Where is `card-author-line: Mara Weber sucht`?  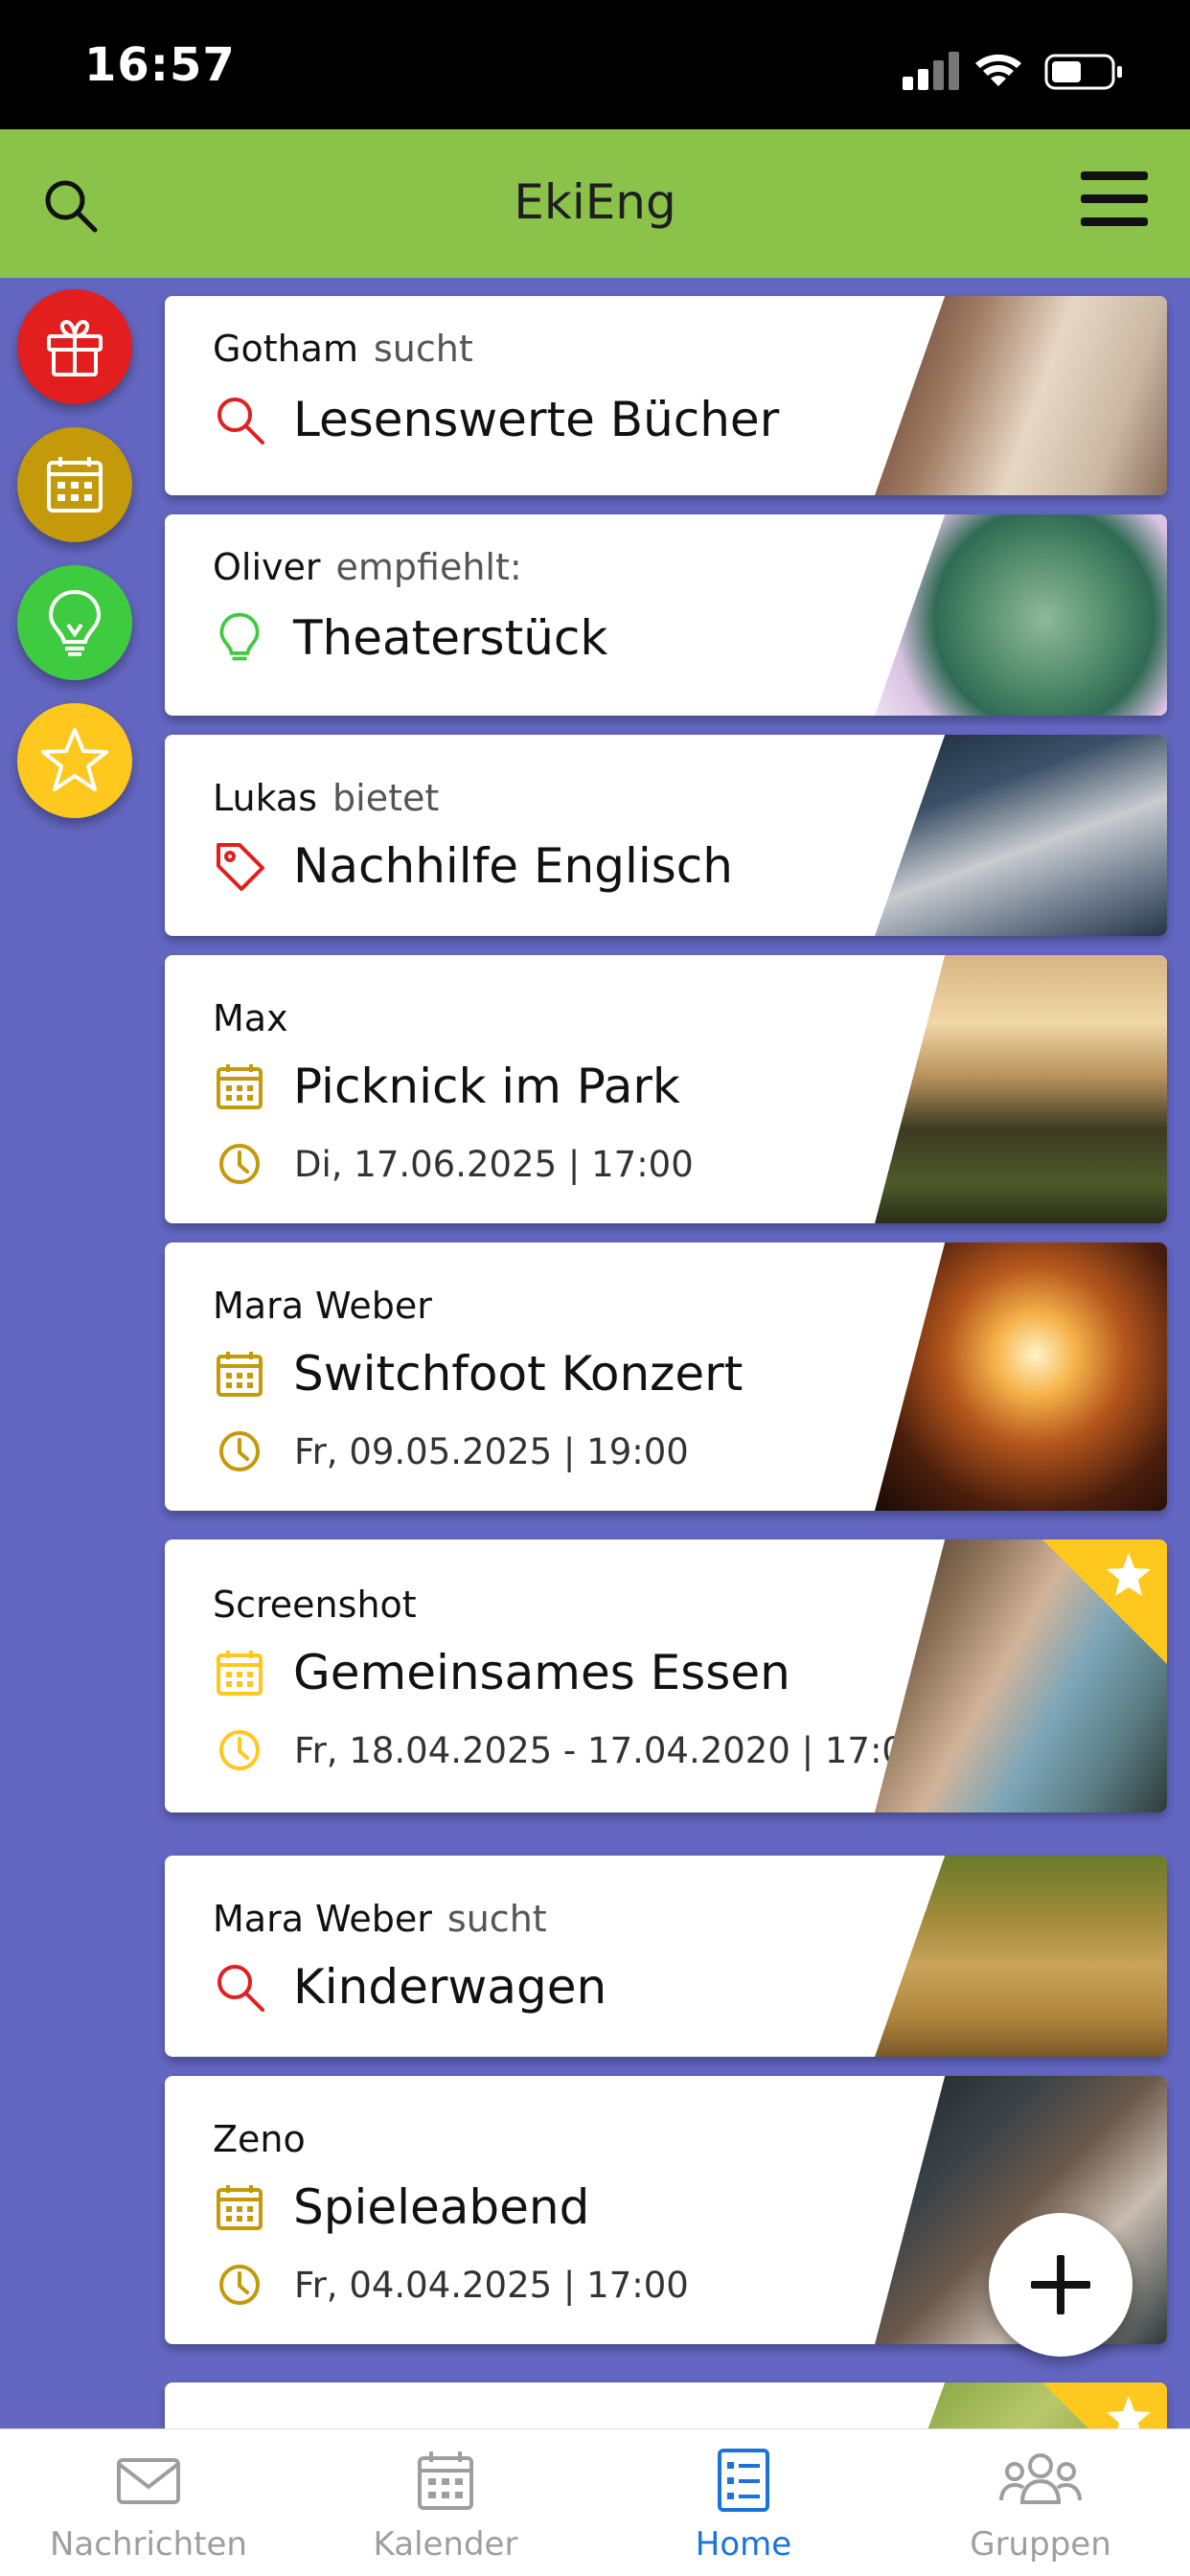 card-author-line: Mara Weber sucht is located at coordinates (380, 1919).